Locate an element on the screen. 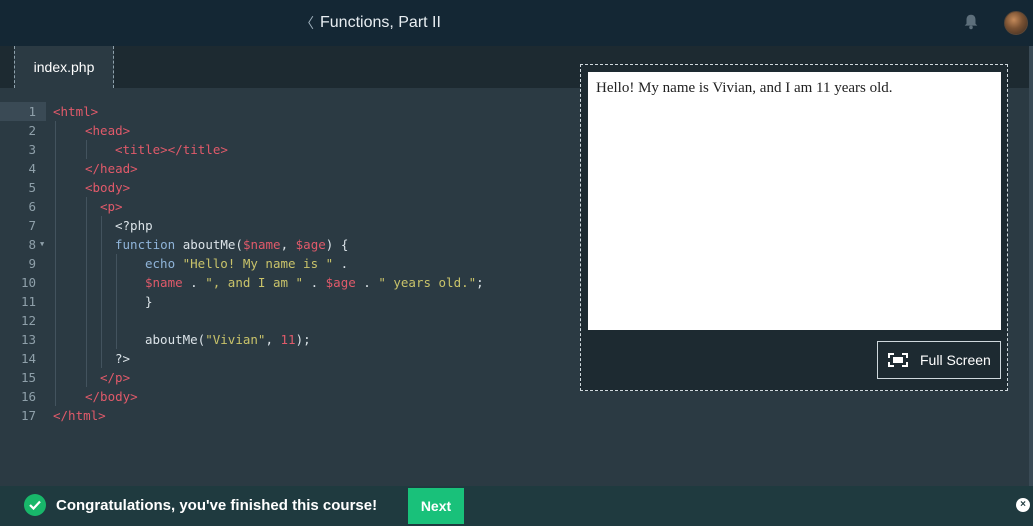 The height and width of the screenshot is (526, 1033). bell-icon is located at coordinates (971, 22).